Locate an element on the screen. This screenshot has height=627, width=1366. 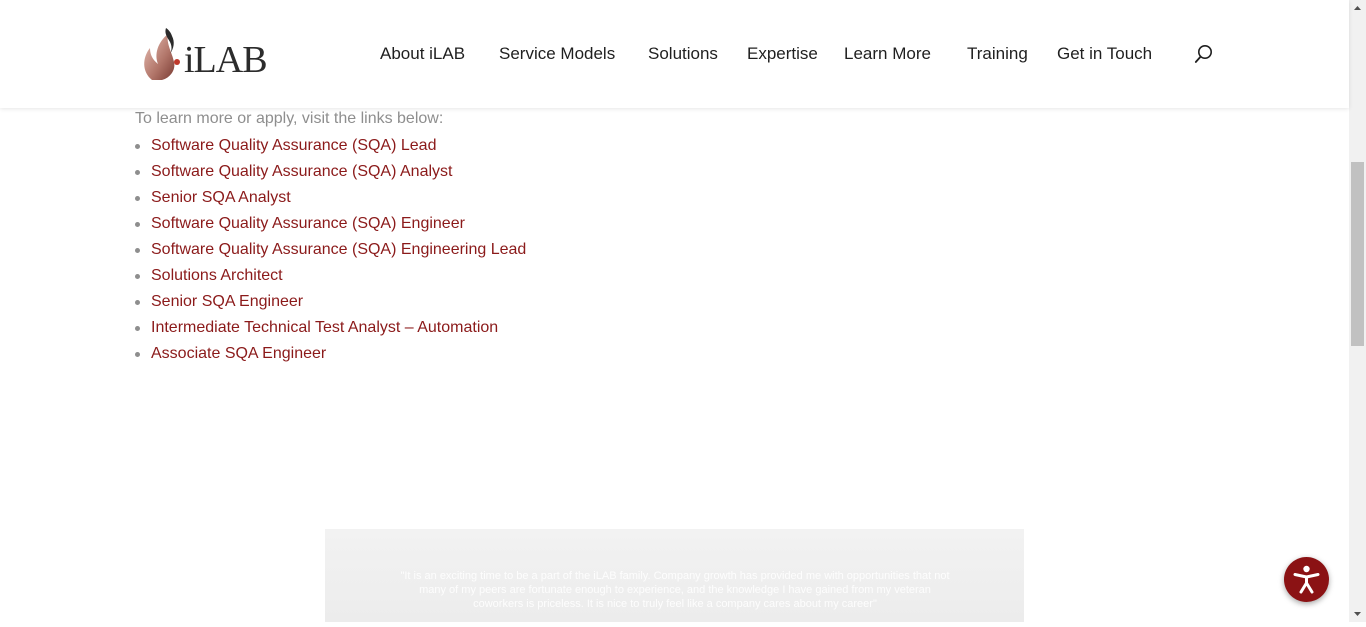
scroll-up-arrow-icon is located at coordinates (1357, 8).